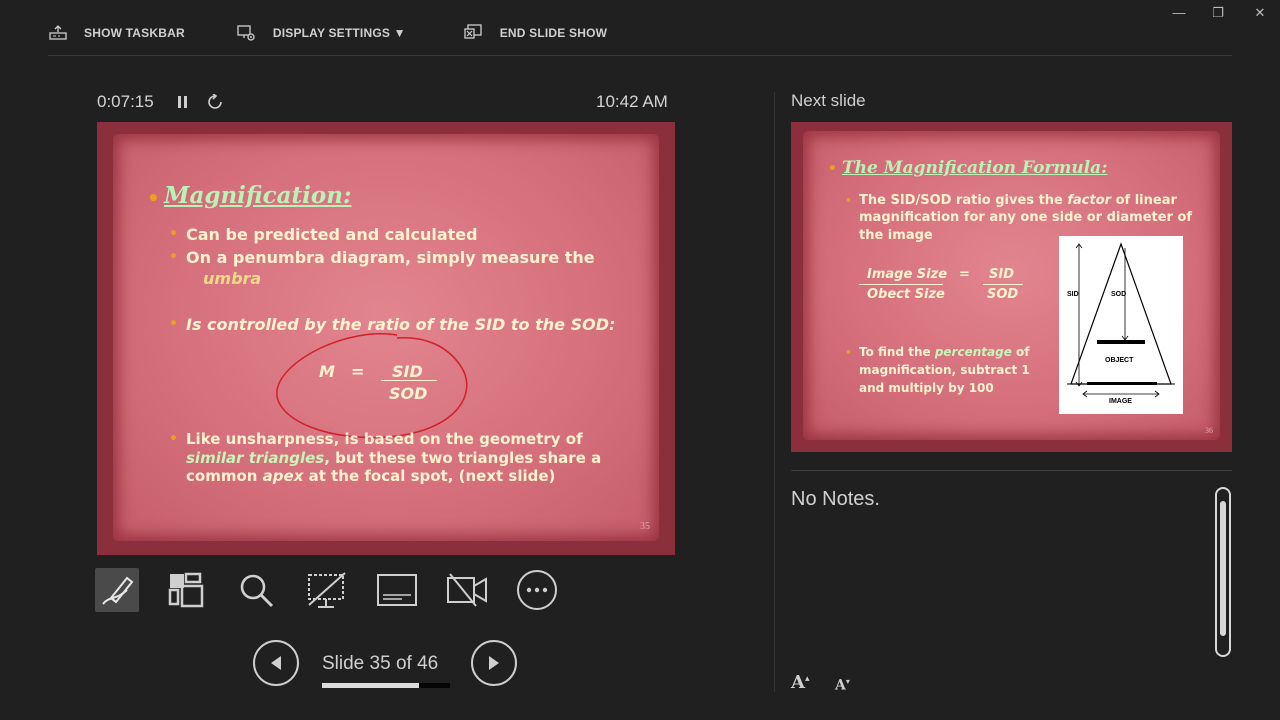 The height and width of the screenshot is (720, 1280). I want to click on restart-timer-button, so click(215, 104).